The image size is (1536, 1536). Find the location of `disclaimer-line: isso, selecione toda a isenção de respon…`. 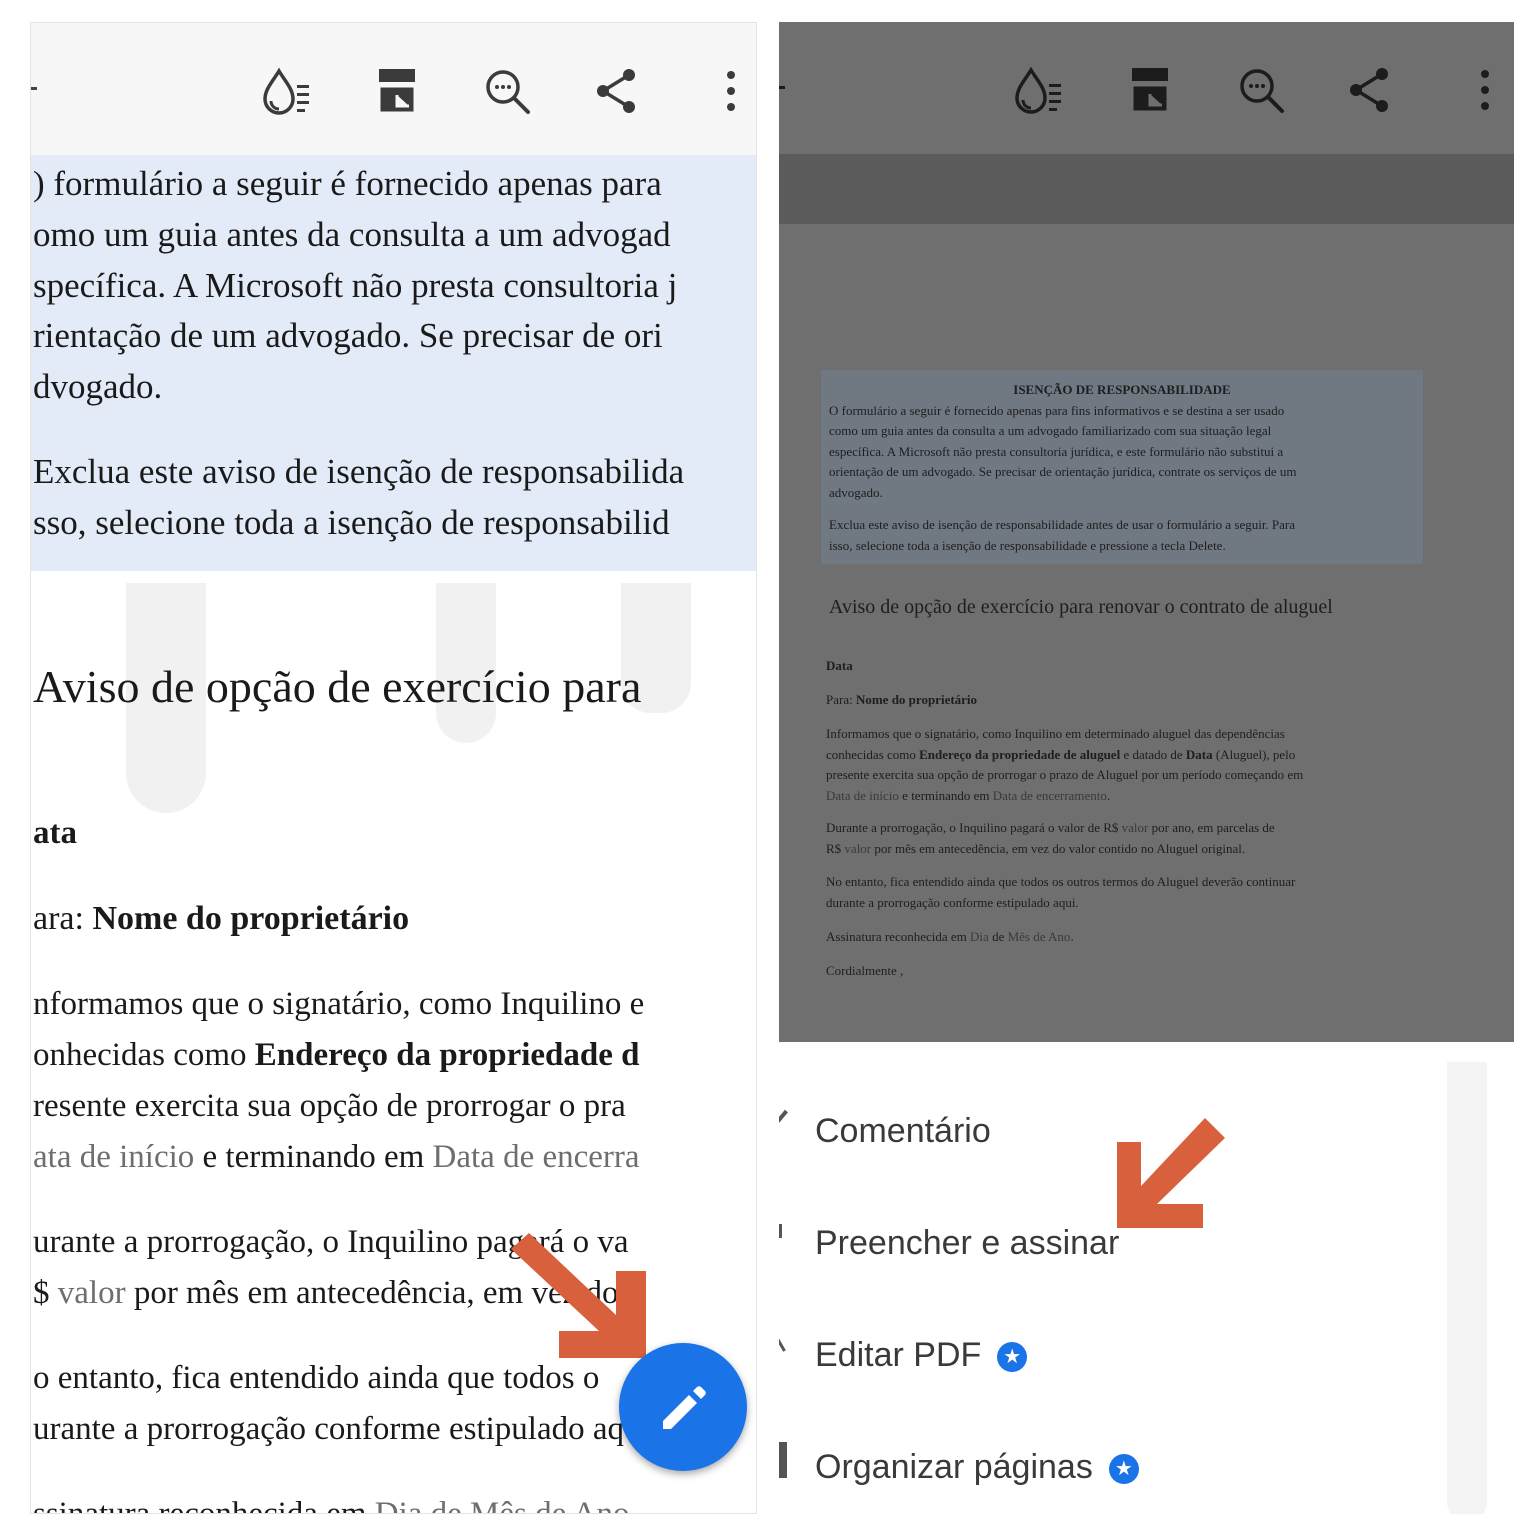

disclaimer-line: isso, selecione toda a isenção de respon… is located at coordinates (1027, 545).